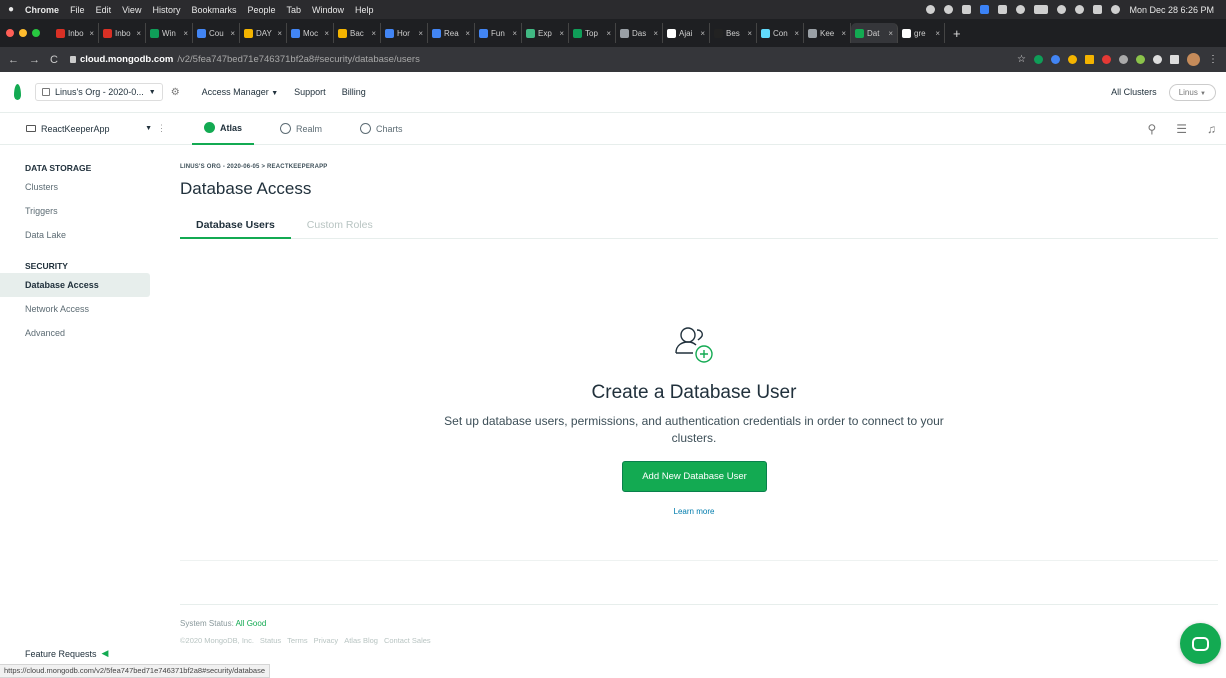  I want to click on browser-tab: Dat ×, so click(874, 33).